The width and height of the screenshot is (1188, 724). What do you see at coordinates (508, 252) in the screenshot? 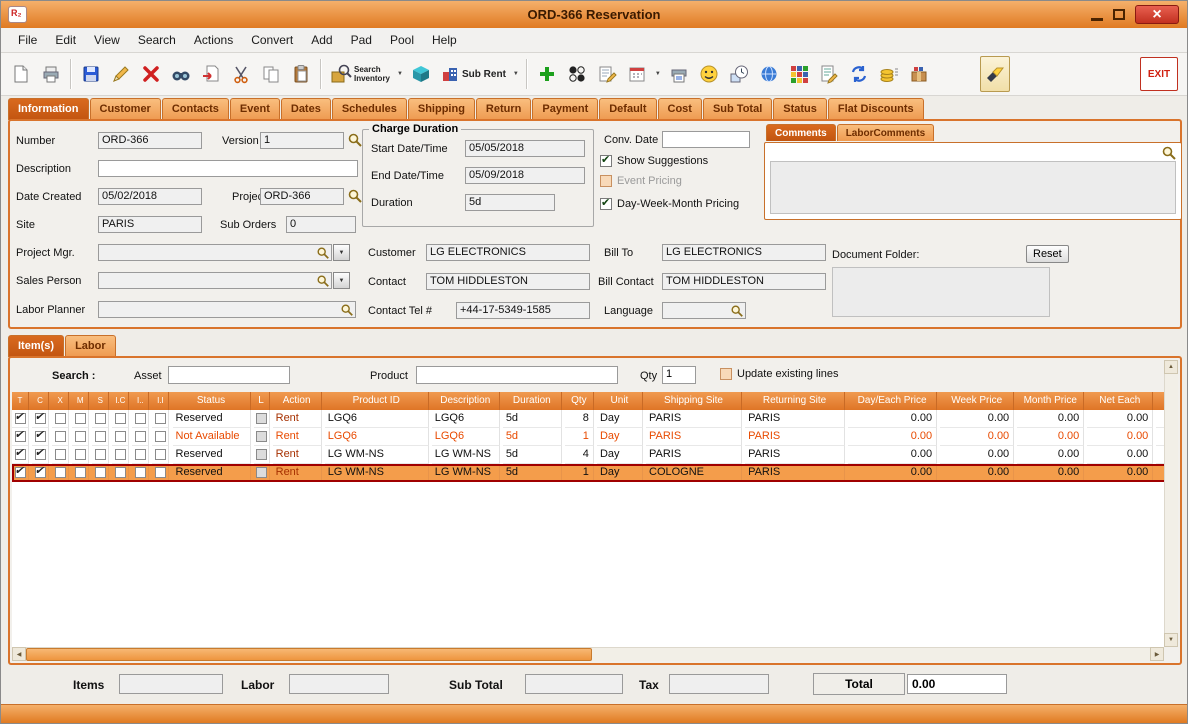
I see `customer-field: LG ELECTRONICS` at bounding box center [508, 252].